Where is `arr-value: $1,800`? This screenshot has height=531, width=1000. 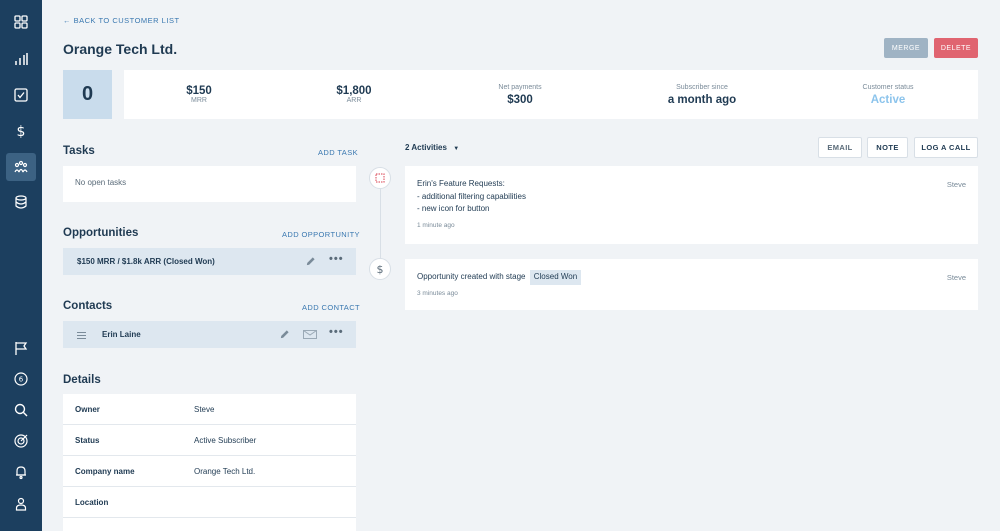 arr-value: $1,800 is located at coordinates (354, 91).